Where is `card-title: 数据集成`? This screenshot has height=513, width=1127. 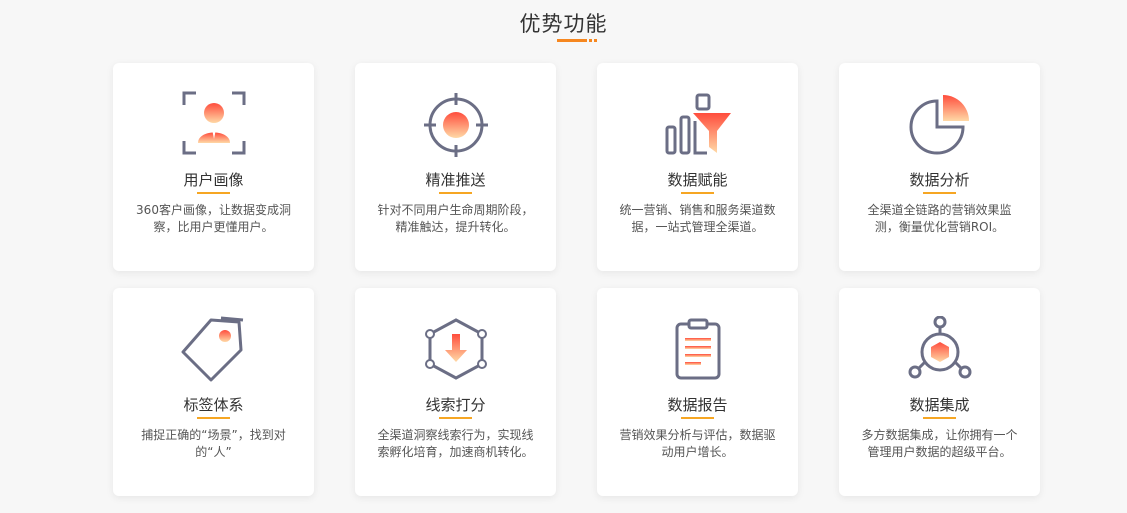 card-title: 数据集成 is located at coordinates (939, 405).